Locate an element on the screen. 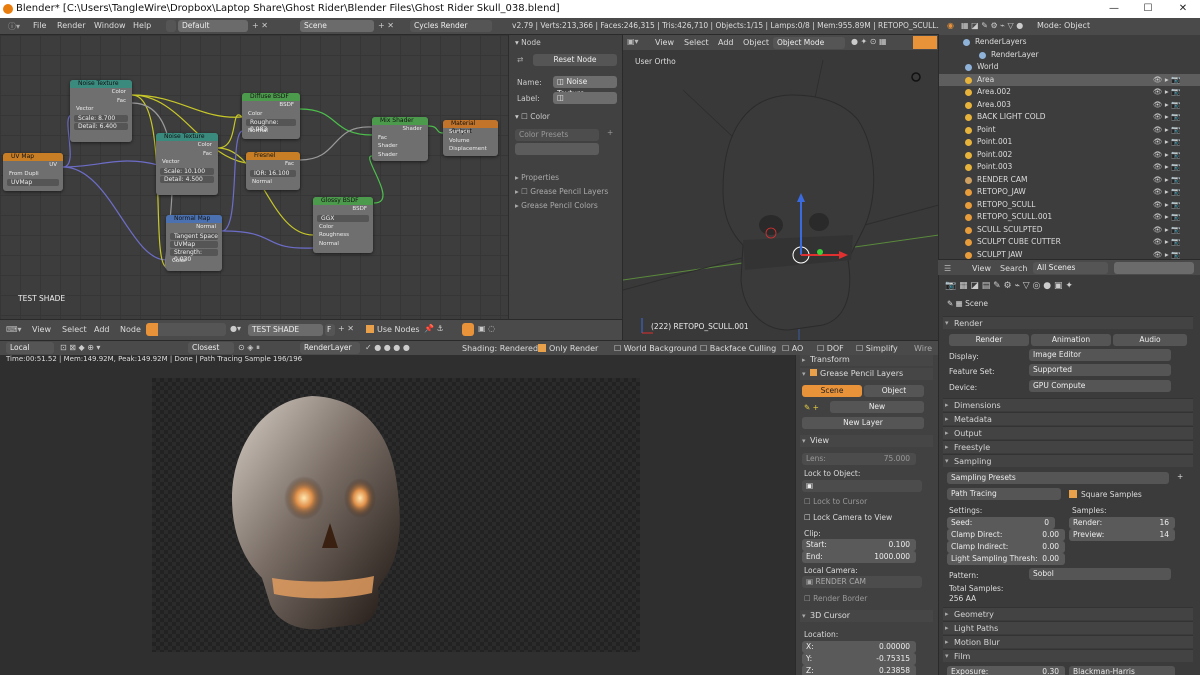 The width and height of the screenshot is (1200, 675). outliner-row: Point 👁 ▸ 📷 is located at coordinates (1069, 130).